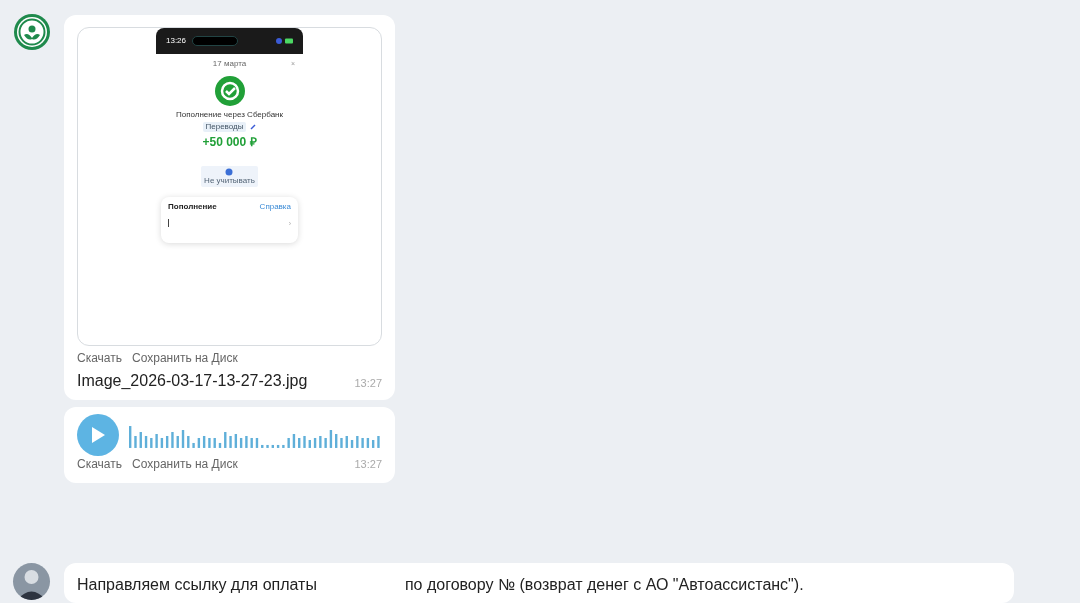 This screenshot has width=1080, height=603. What do you see at coordinates (215, 41) in the screenshot?
I see `call-pill-icon` at bounding box center [215, 41].